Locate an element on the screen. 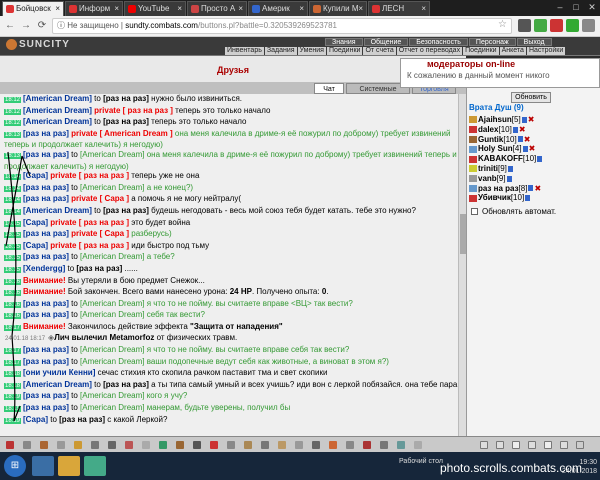 This screenshot has height=480, width=600. sub-menu-item: Умения is located at coordinates (311, 51).